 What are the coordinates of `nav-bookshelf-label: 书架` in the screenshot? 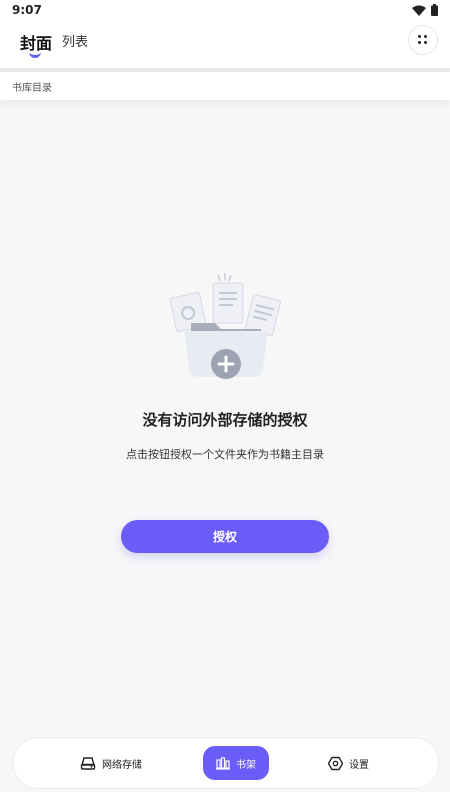 It's located at (246, 765).